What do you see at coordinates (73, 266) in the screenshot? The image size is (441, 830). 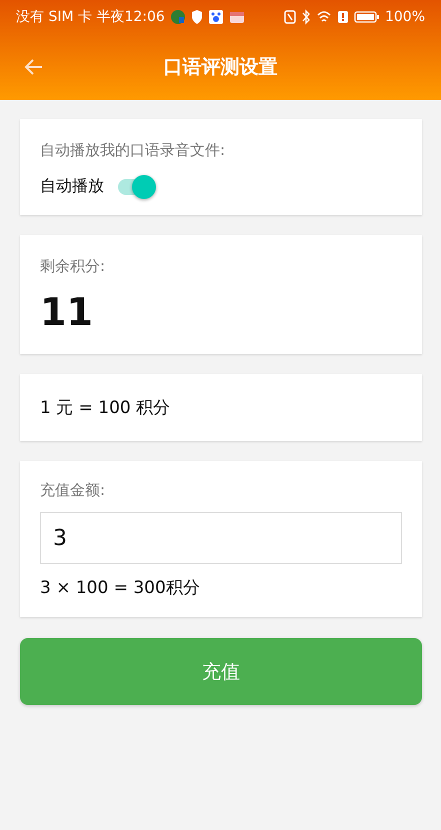 I see `section-label: 剩余积分:` at bounding box center [73, 266].